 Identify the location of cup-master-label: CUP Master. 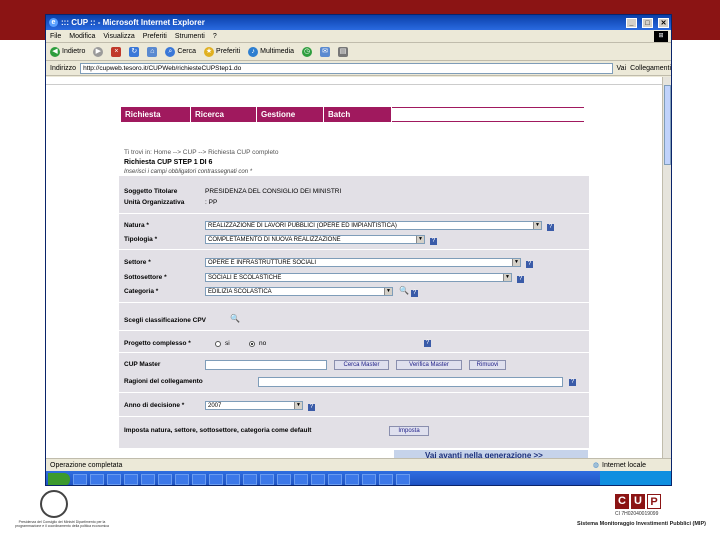
(142, 364).